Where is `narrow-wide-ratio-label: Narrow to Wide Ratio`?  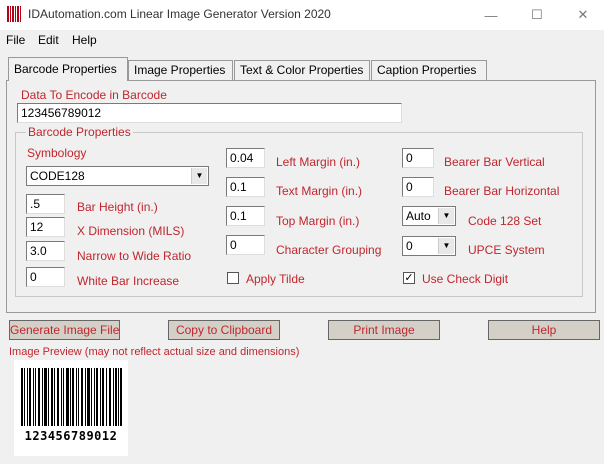 narrow-wide-ratio-label: Narrow to Wide Ratio is located at coordinates (134, 256).